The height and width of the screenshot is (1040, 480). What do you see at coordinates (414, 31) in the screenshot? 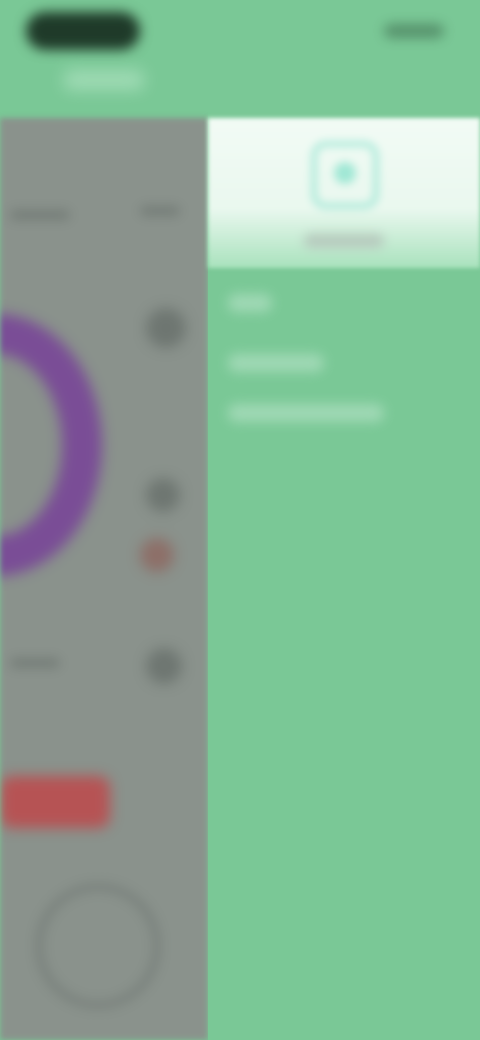
I see `status-indicators` at bounding box center [414, 31].